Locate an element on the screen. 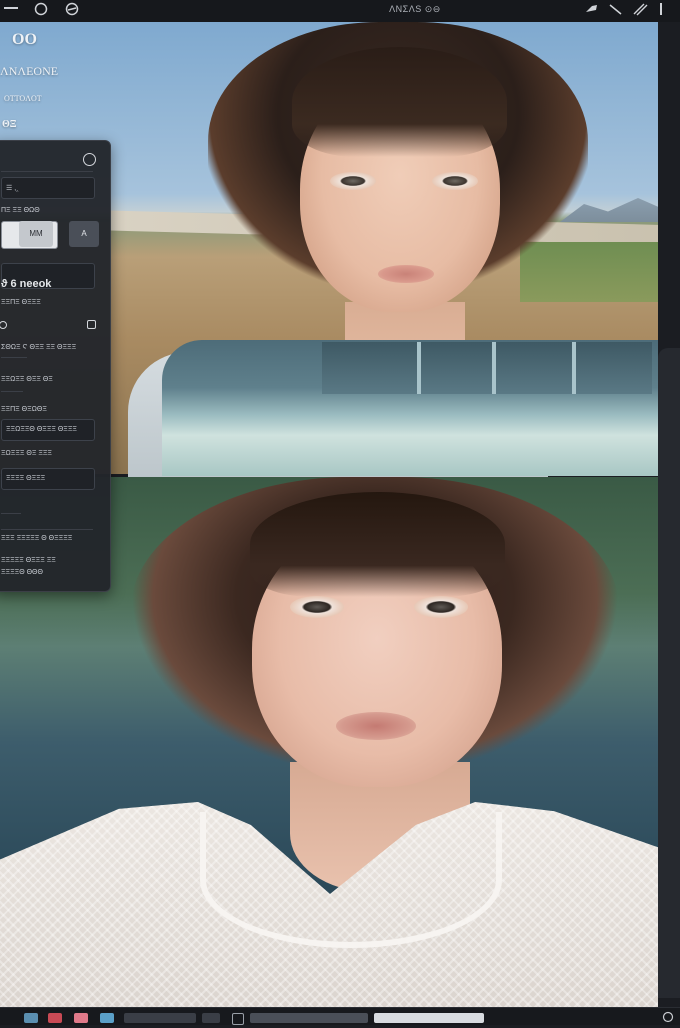 Image resolution: width=680 pixels, height=1028 pixels. input-2-value: ΞΞΞΞ ΘΞΞΞ is located at coordinates (26, 478).